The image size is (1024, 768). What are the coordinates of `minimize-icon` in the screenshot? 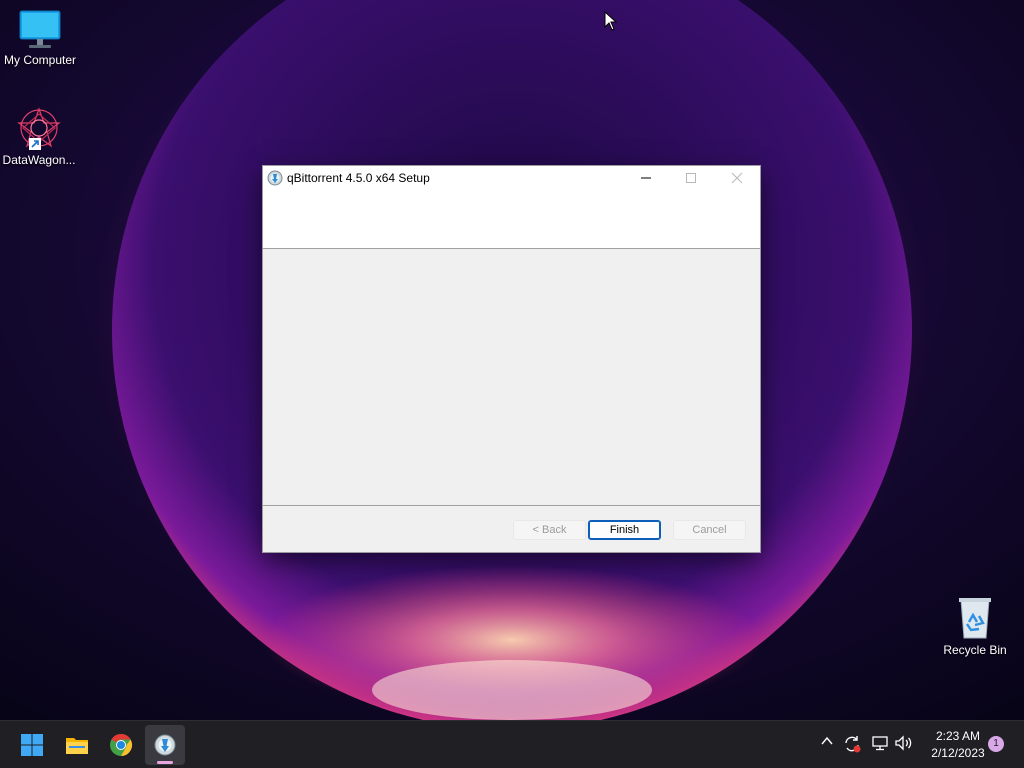 It's located at (646, 178).